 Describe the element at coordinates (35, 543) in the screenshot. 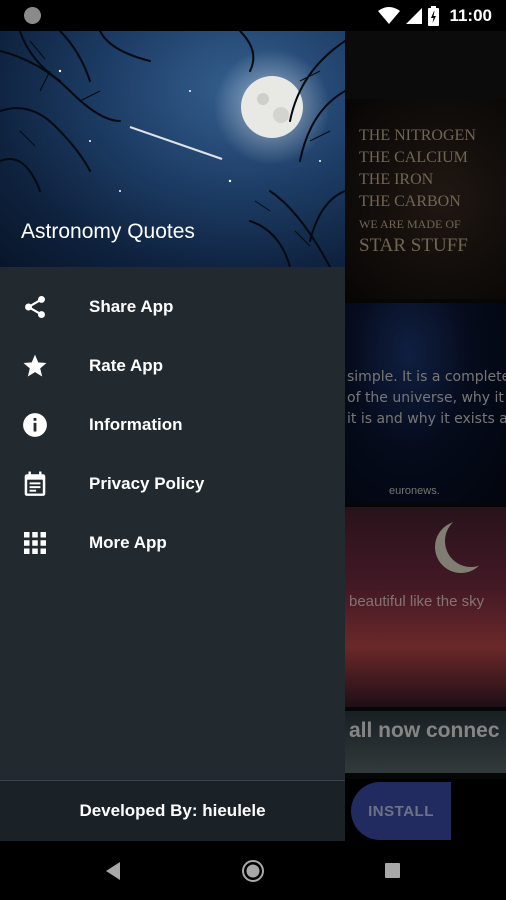

I see `grid-icon` at that location.